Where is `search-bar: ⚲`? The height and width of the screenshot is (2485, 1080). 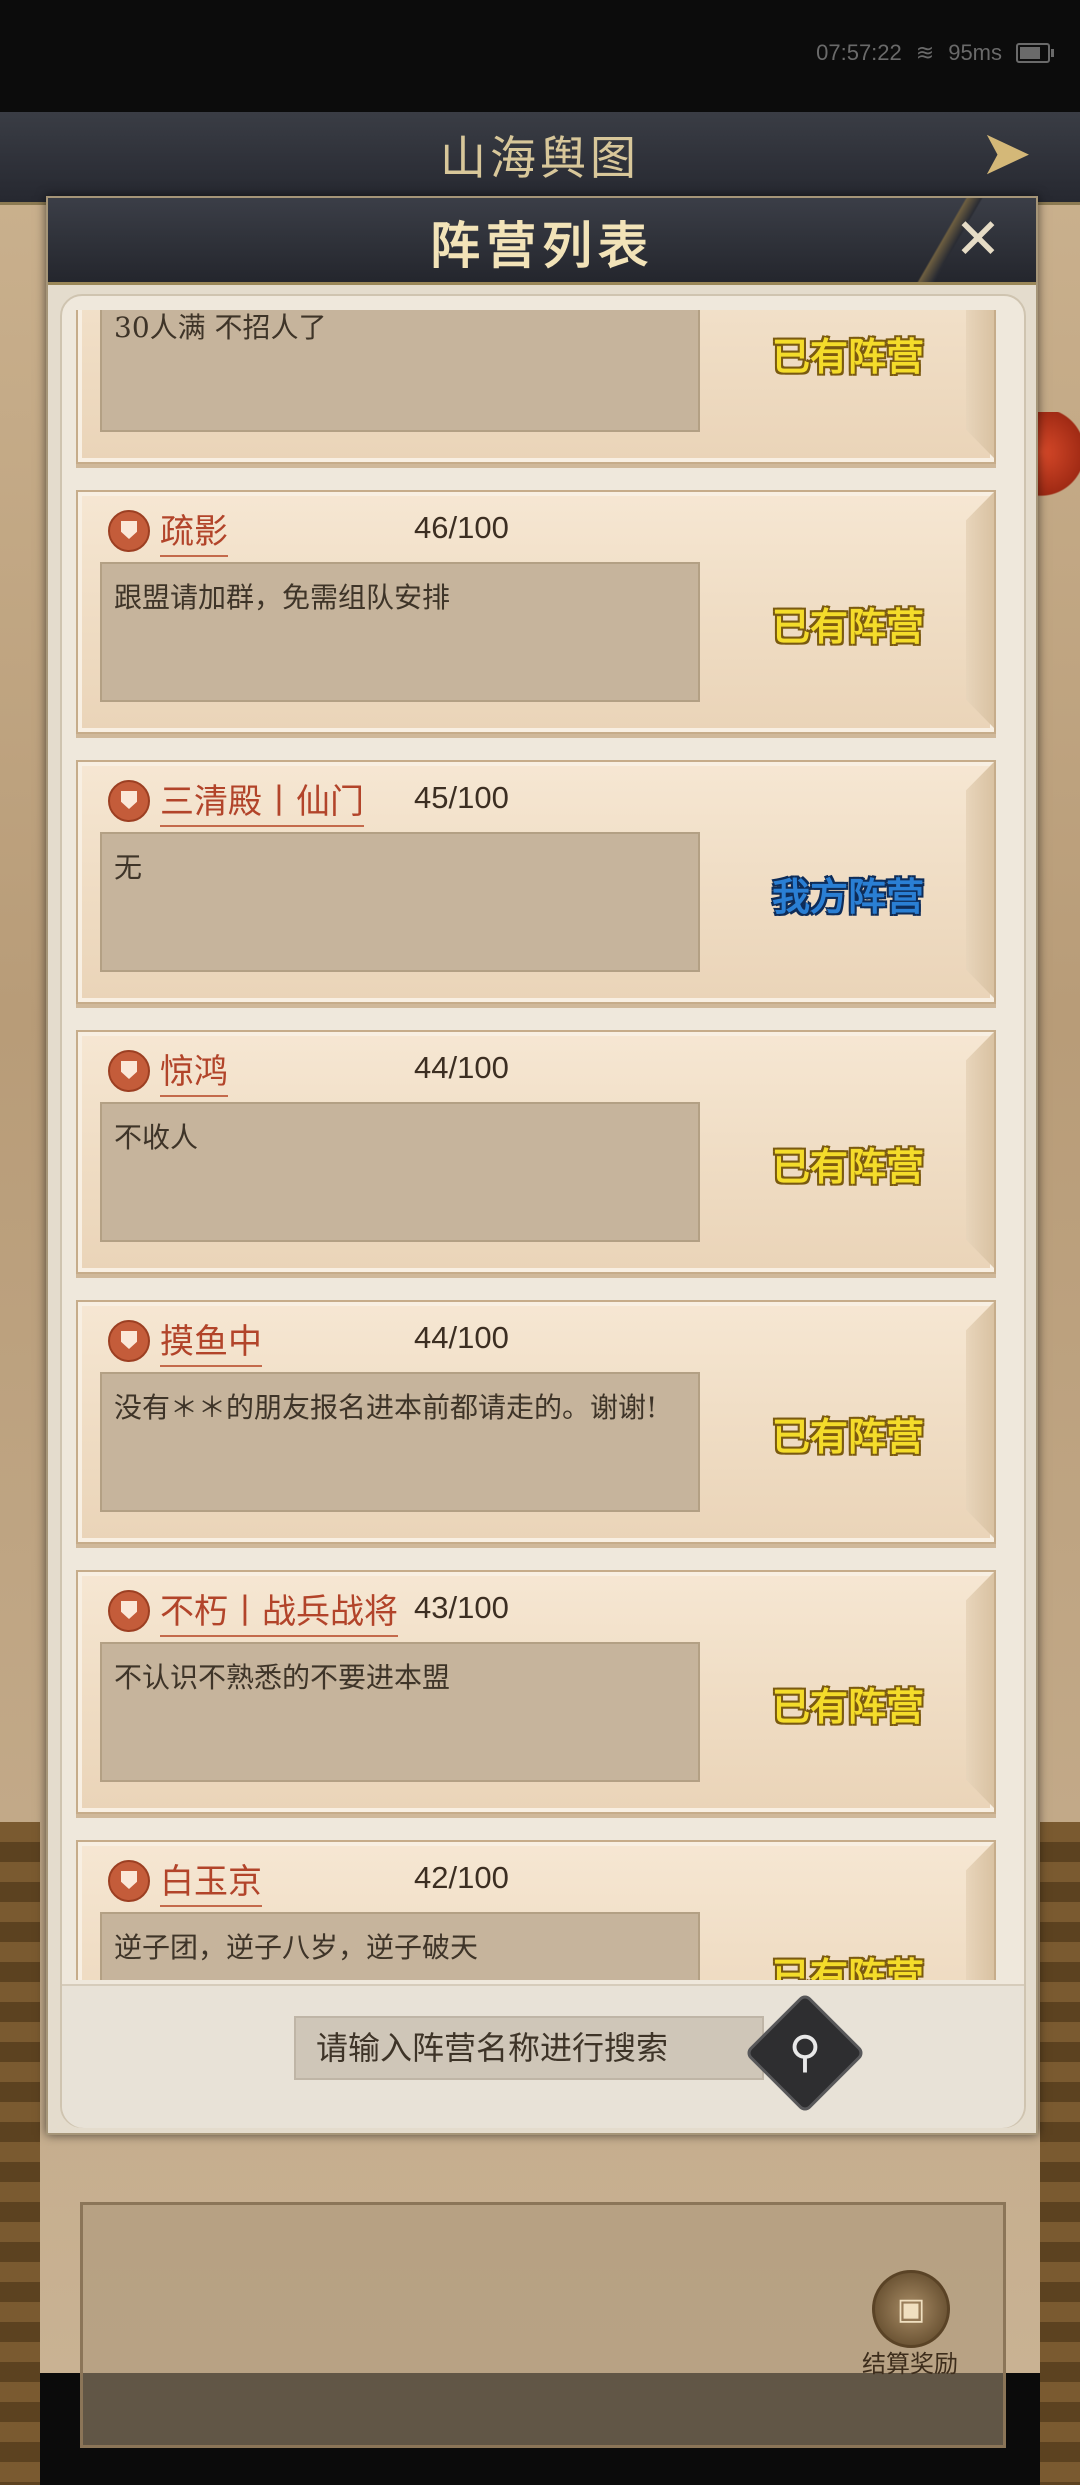 search-bar: ⚲ is located at coordinates (543, 2056).